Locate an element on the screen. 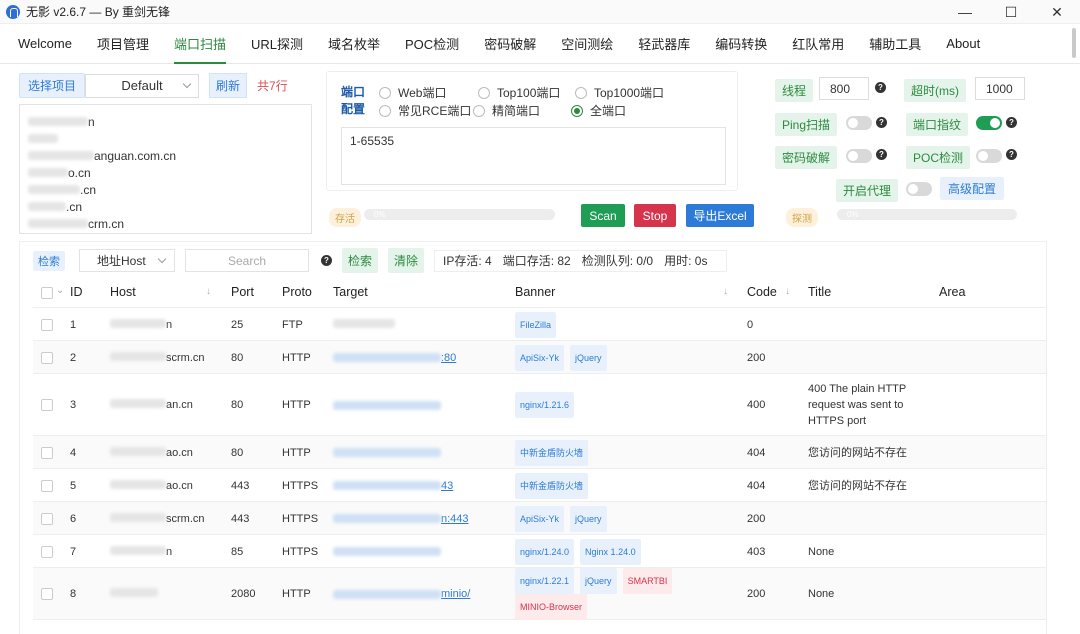 The width and height of the screenshot is (1080, 634). menu-item-12: About is located at coordinates (963, 44).